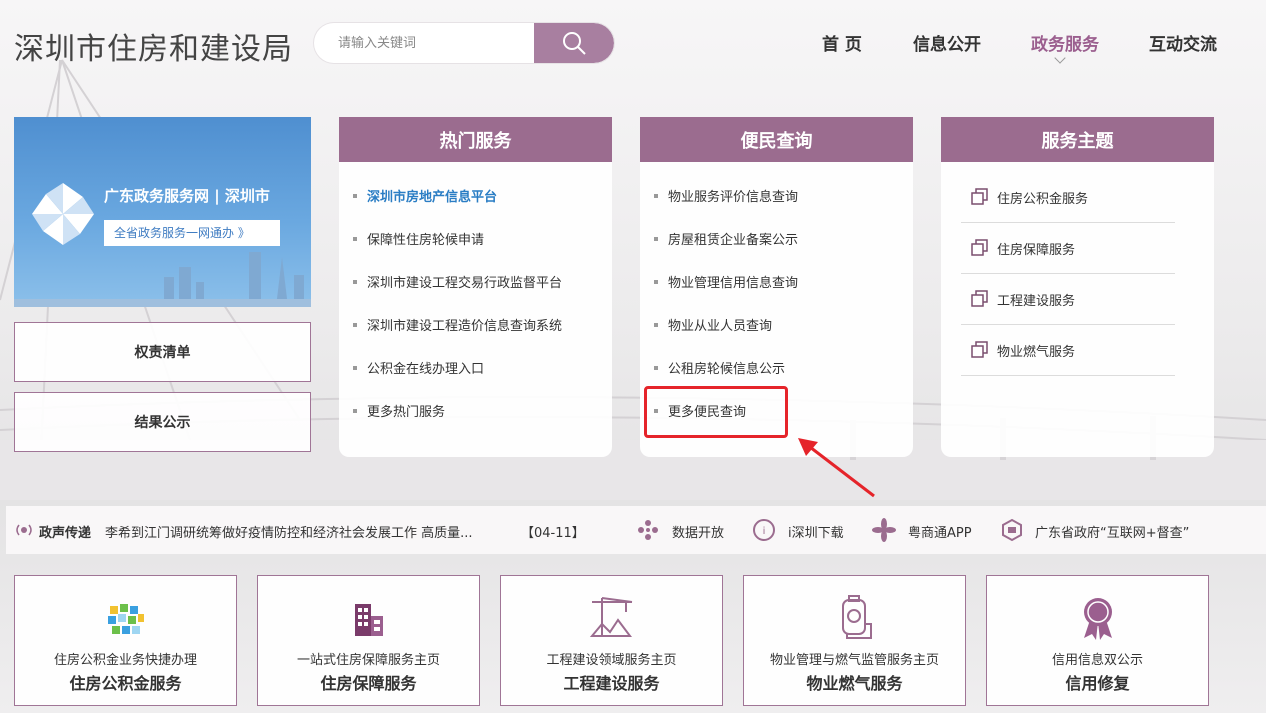  I want to click on building-icon, so click(368, 620).